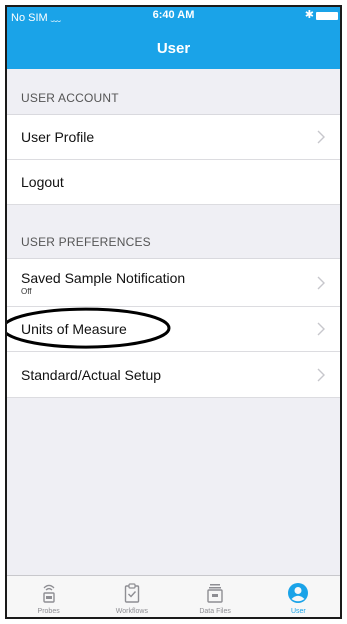 Image resolution: width=347 pixels, height=624 pixels. I want to click on row-standard-actual-setup: Standard/Actual Setup, so click(173, 375).